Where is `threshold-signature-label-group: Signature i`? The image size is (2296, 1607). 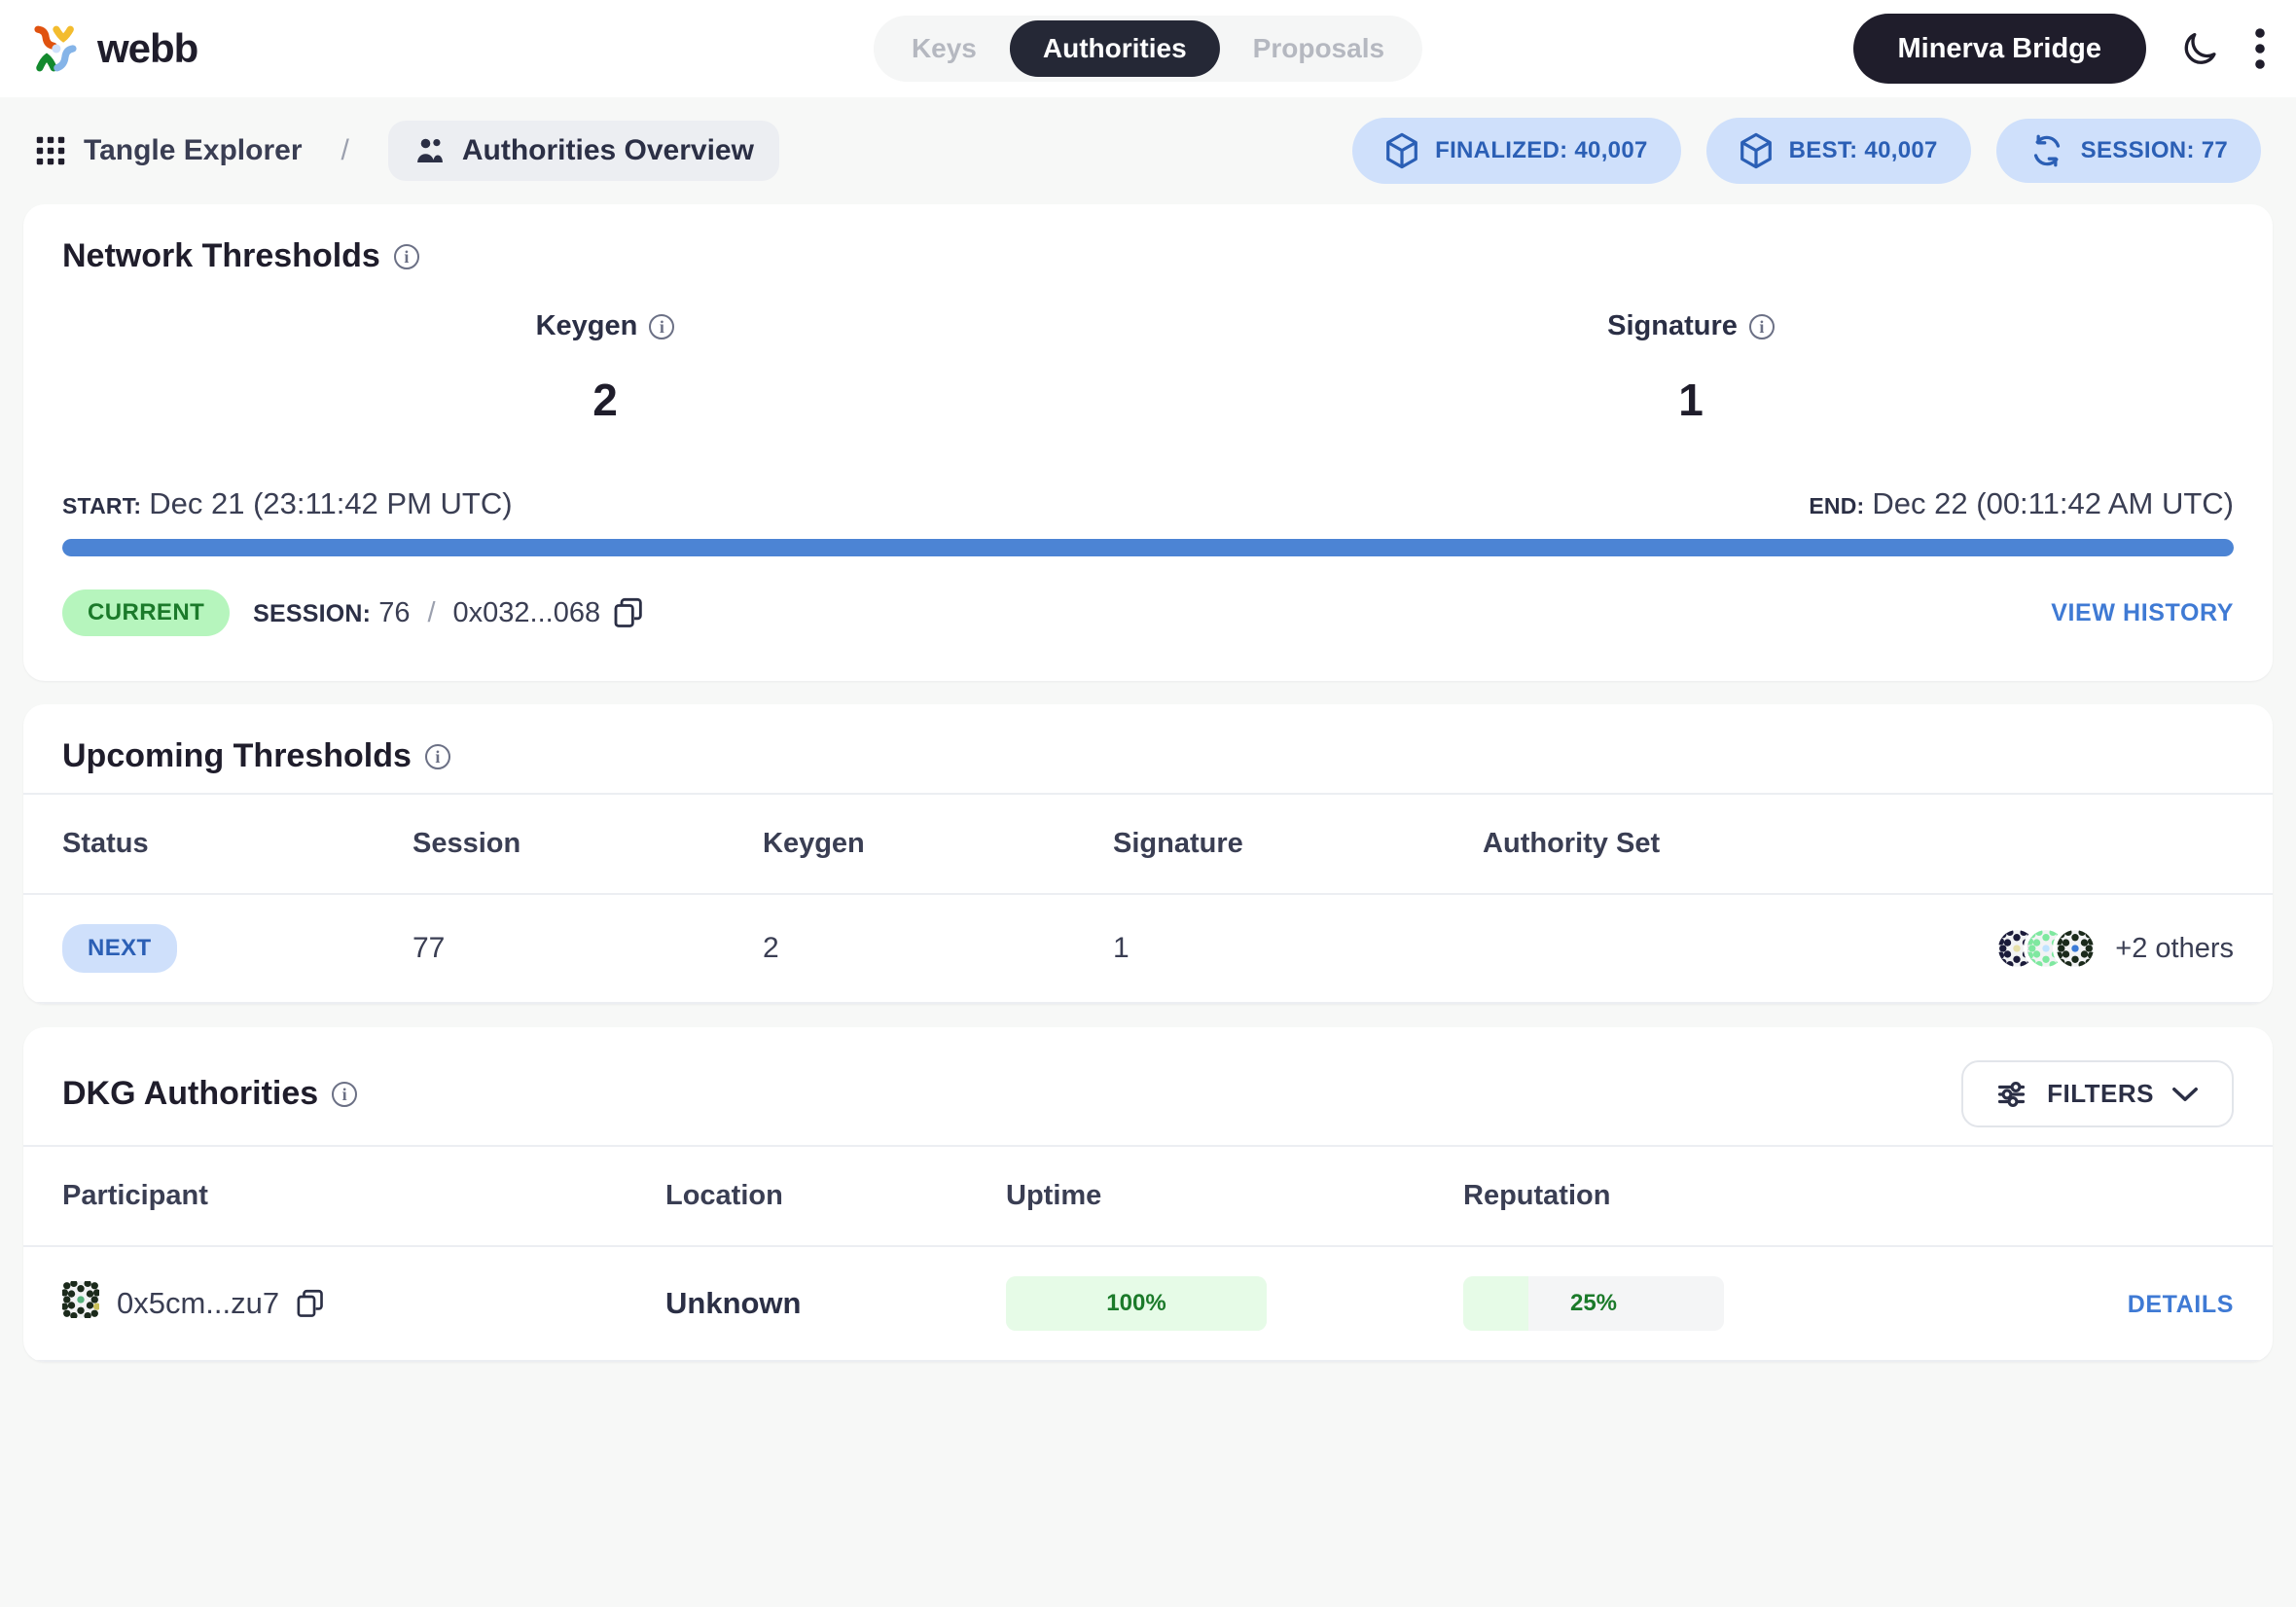 threshold-signature-label-group: Signature i is located at coordinates (1691, 326).